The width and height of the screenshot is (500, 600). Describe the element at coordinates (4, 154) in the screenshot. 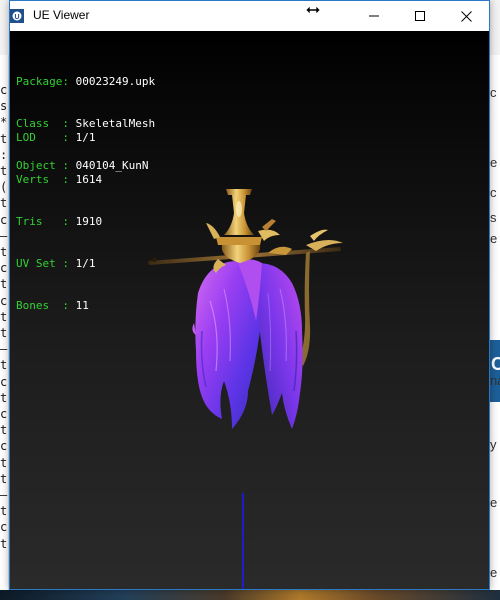

I see `background-text-line: :` at that location.